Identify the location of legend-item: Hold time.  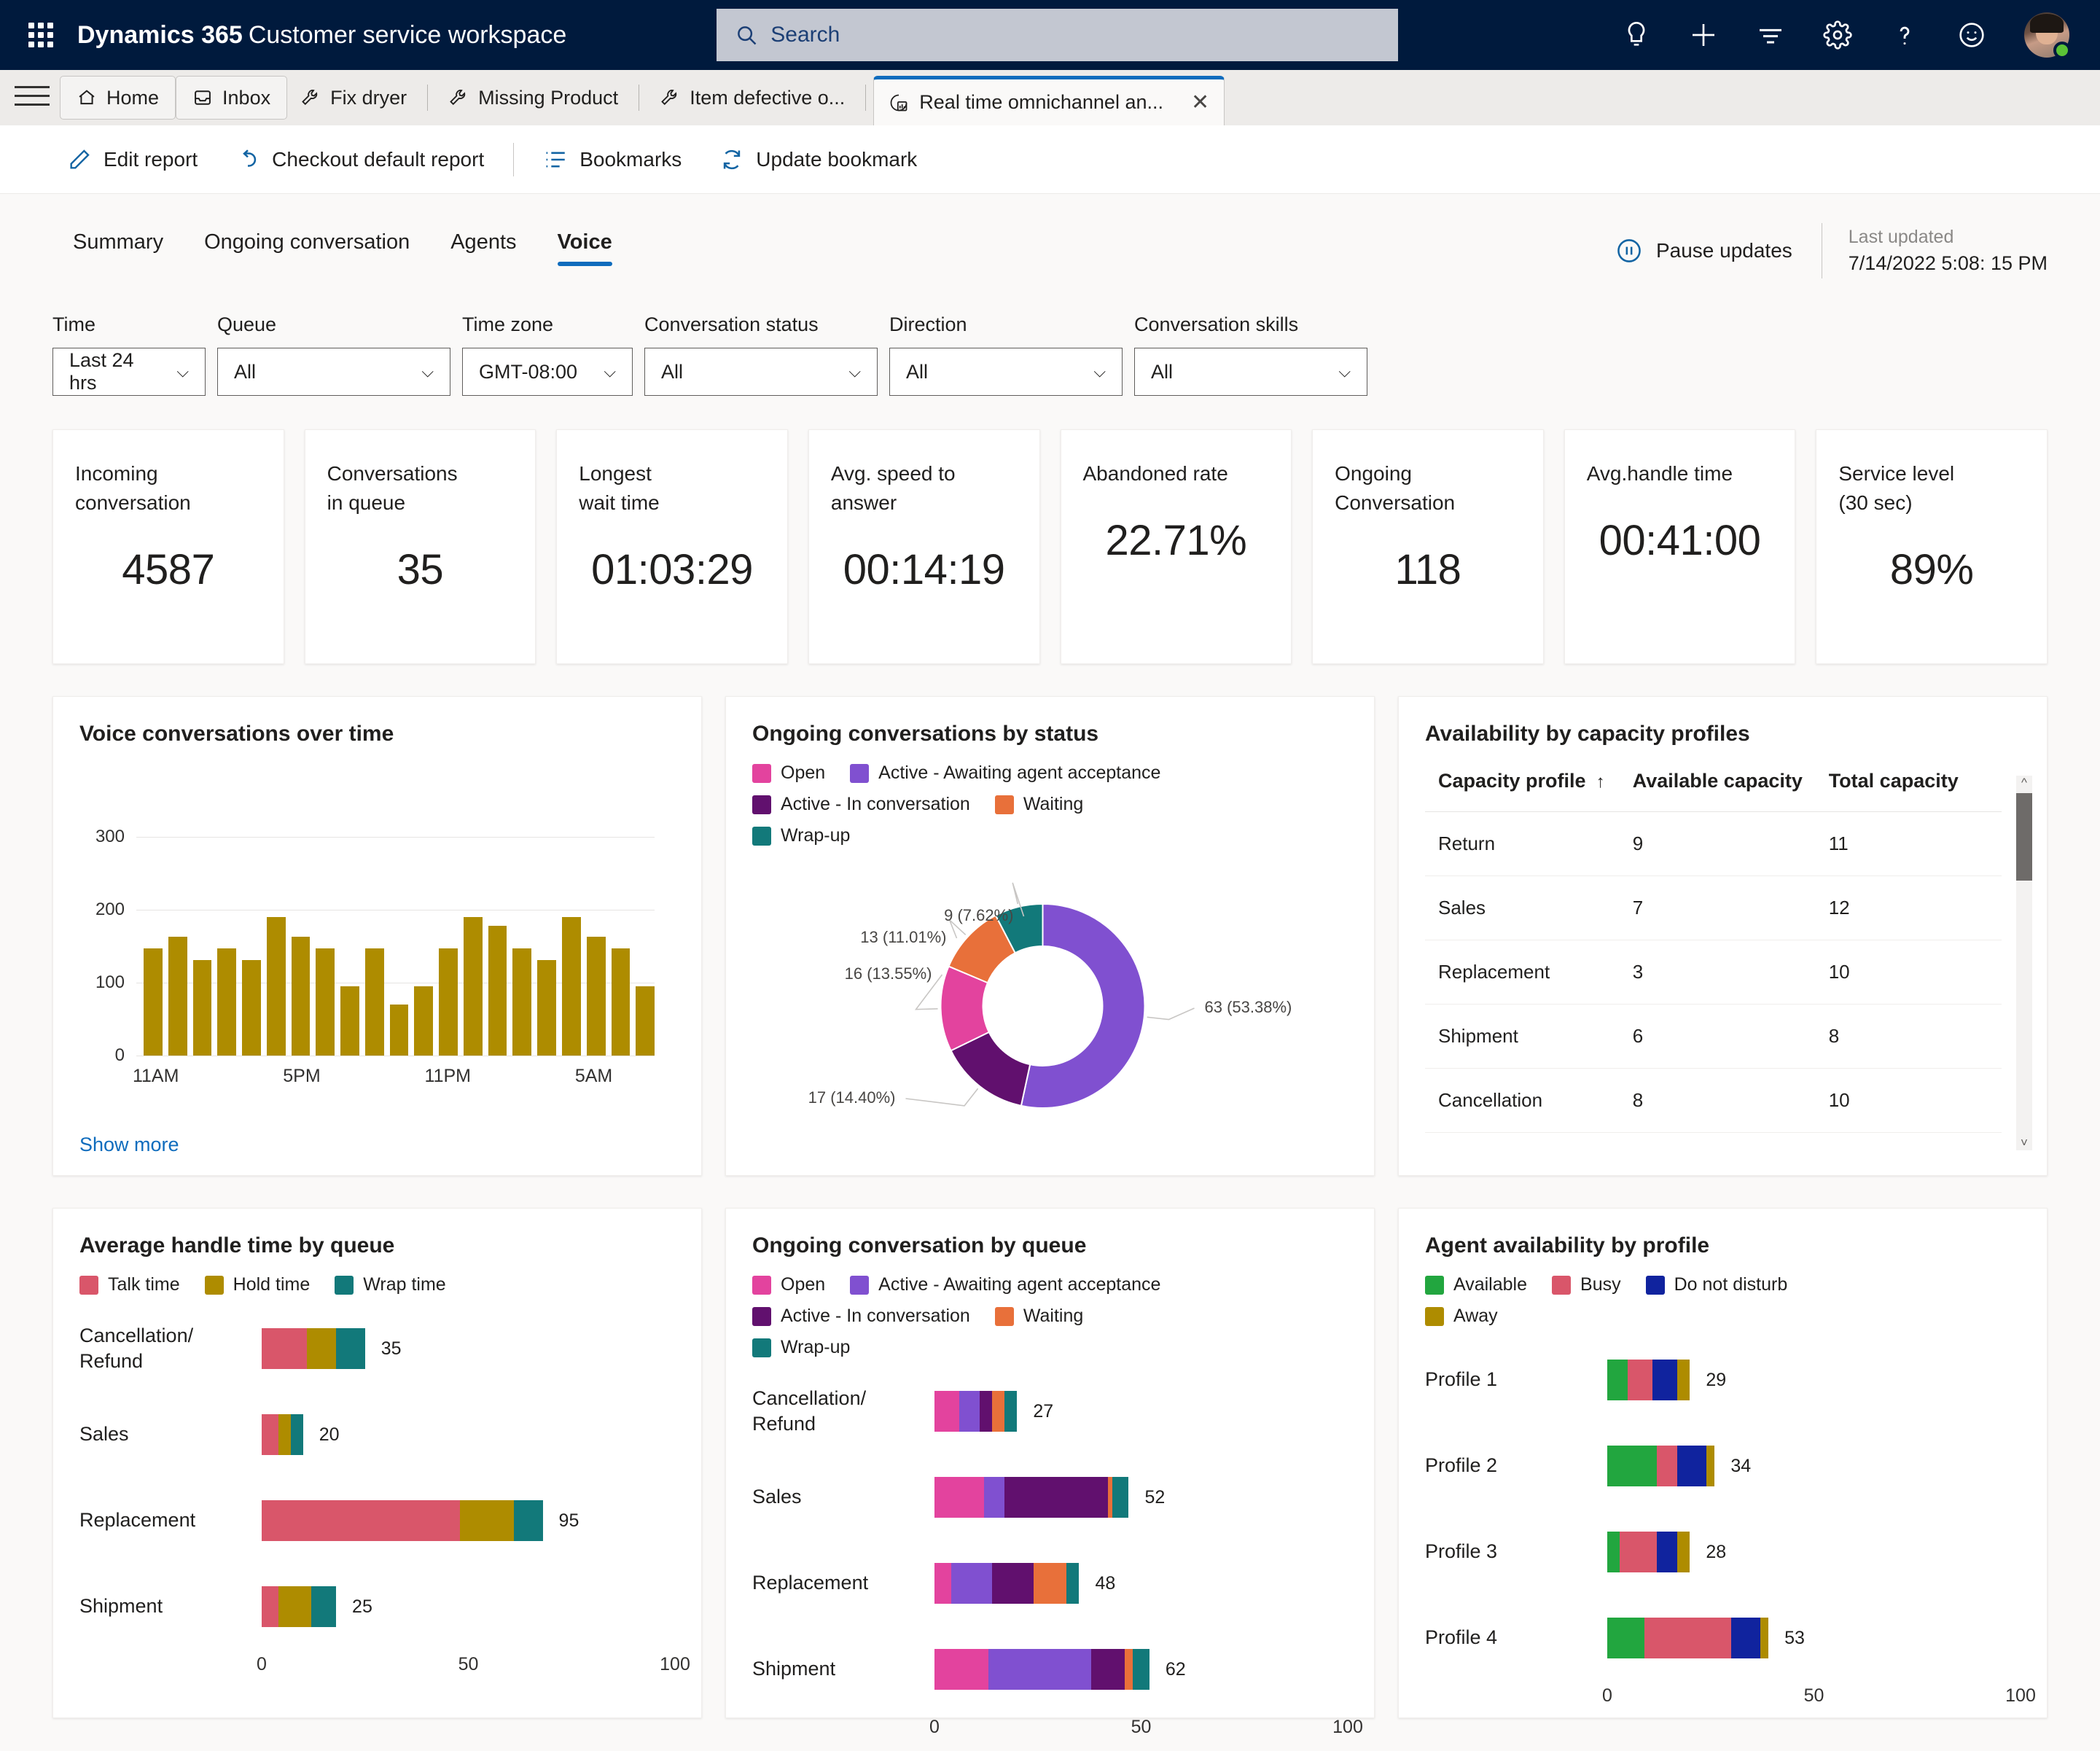
(257, 1284).